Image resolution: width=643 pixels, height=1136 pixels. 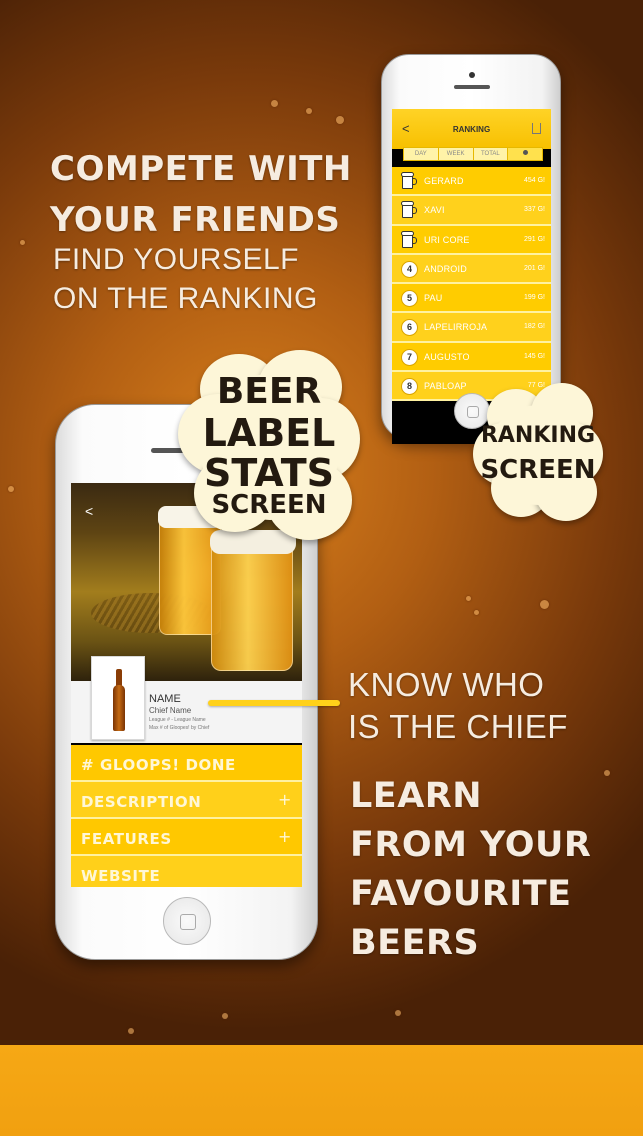 I want to click on rank-badge: 7, so click(x=409, y=357).